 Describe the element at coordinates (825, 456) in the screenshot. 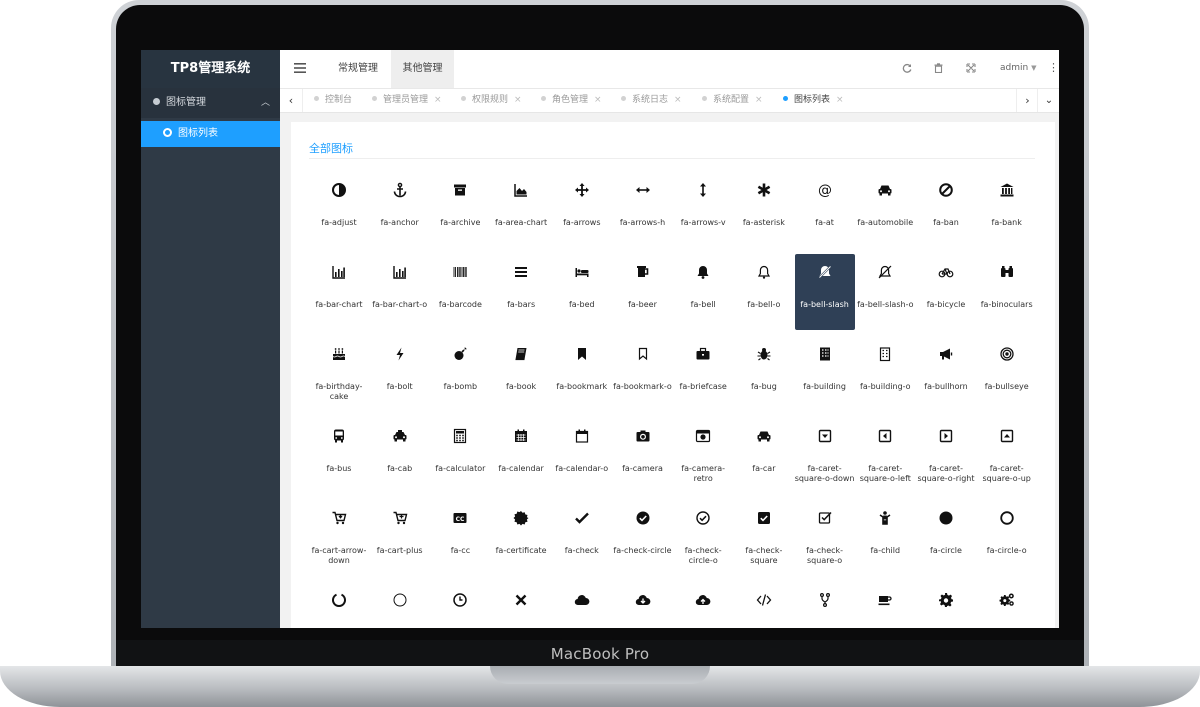

I see `icon-cell-fa-caret-square-o-down: fa-caret-square-o-down` at that location.